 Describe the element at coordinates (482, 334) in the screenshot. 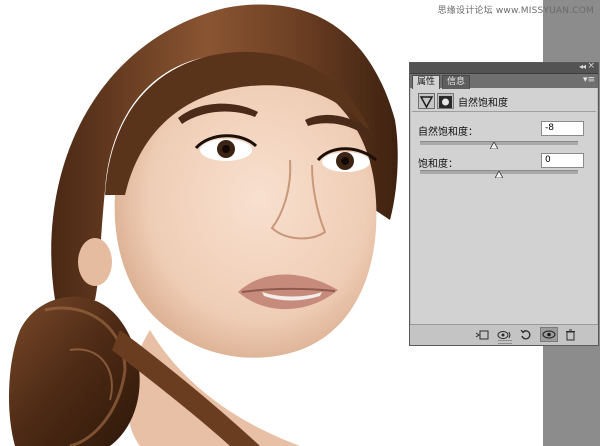

I see `clip-to-layer-icon` at that location.